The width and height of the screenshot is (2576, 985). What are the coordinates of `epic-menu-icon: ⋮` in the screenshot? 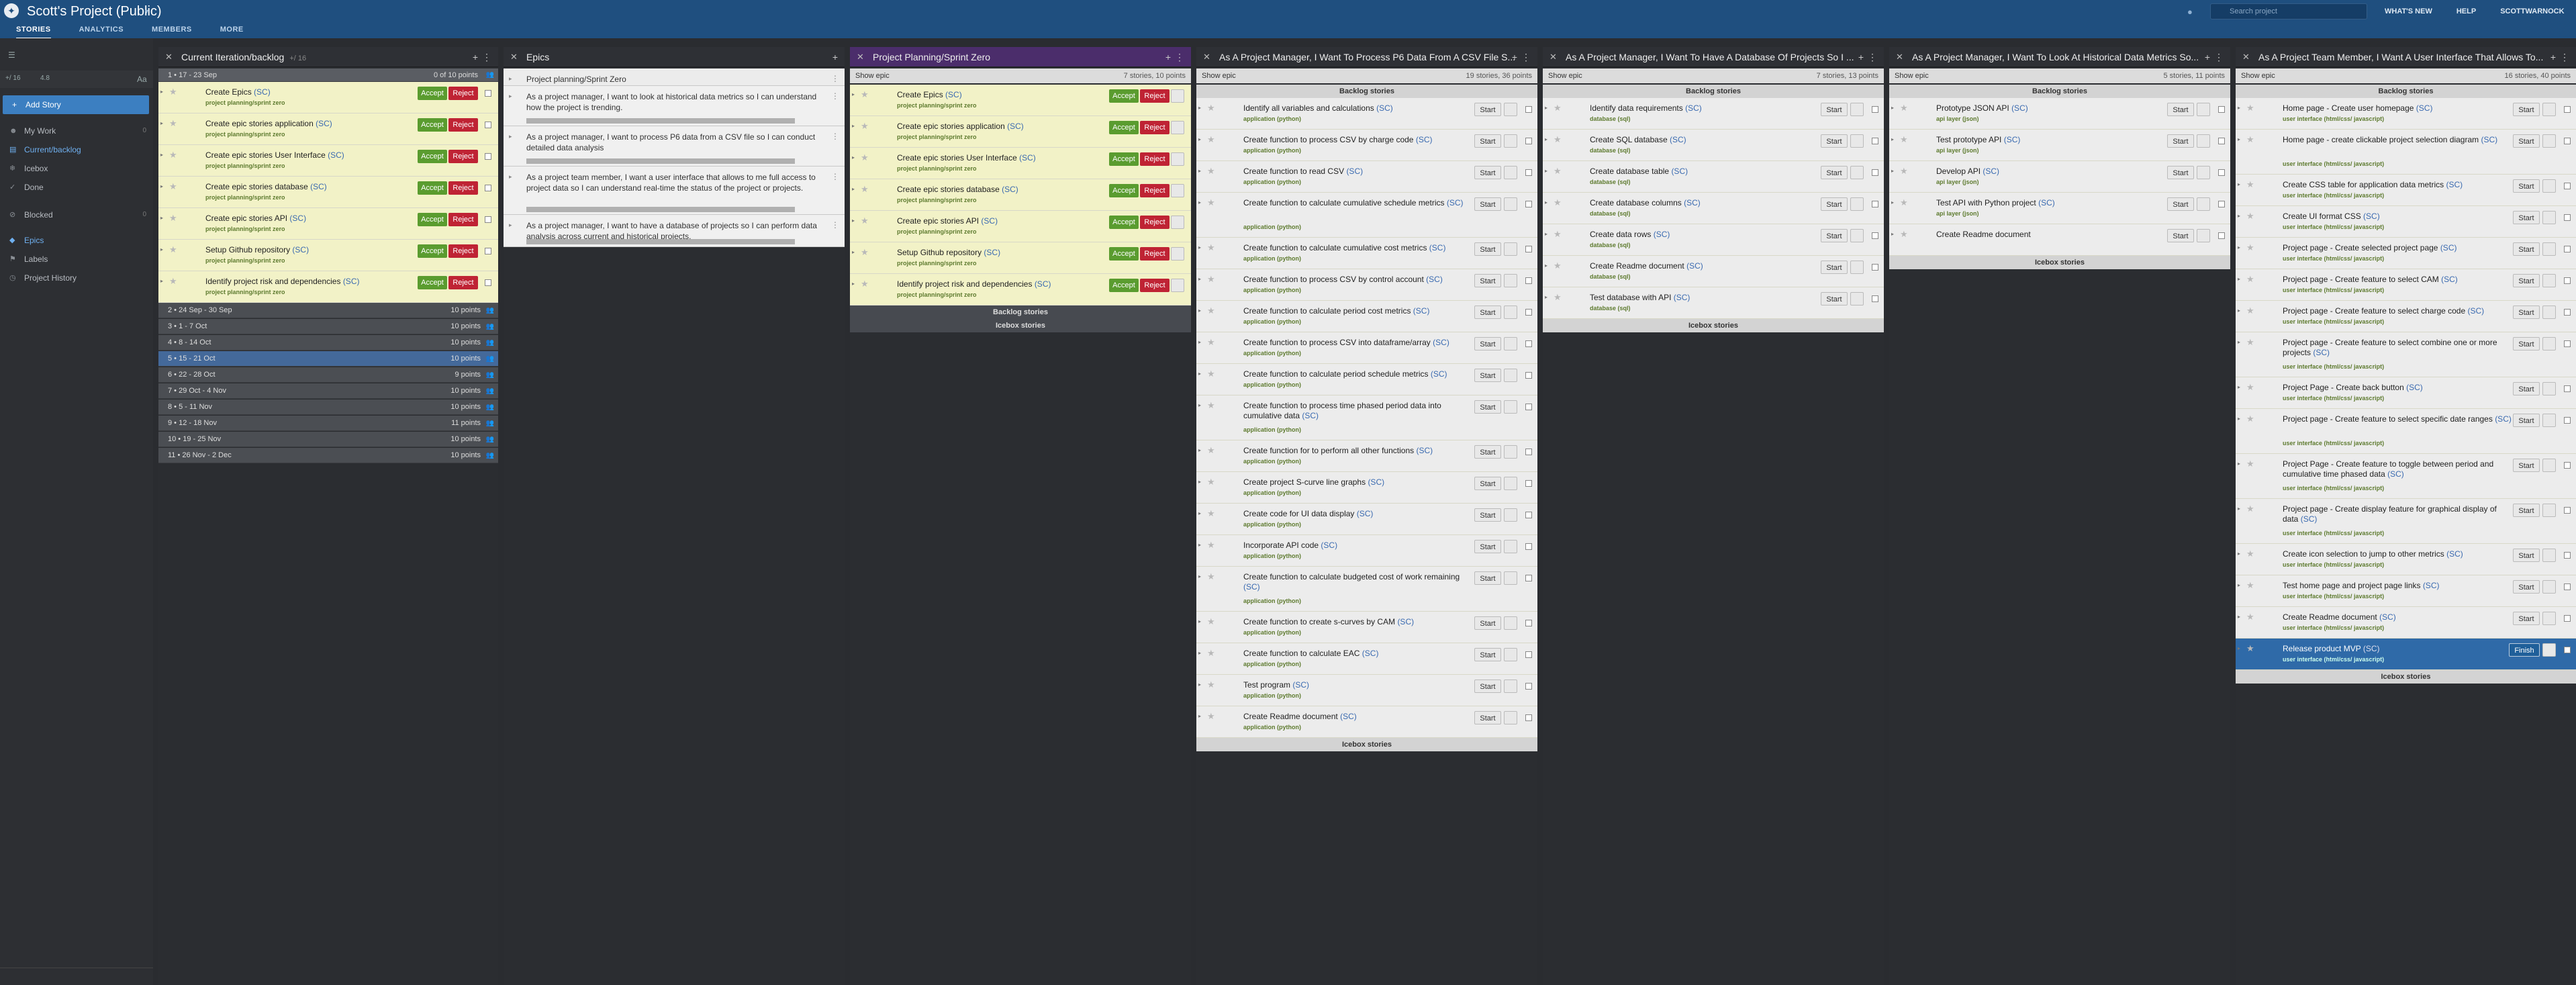 It's located at (835, 96).